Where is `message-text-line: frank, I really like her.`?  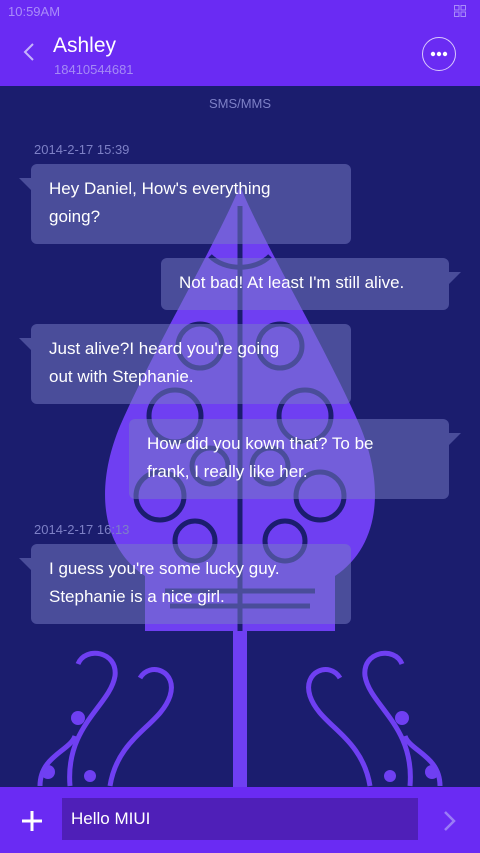
message-text-line: frank, I really like her. is located at coordinates (227, 471).